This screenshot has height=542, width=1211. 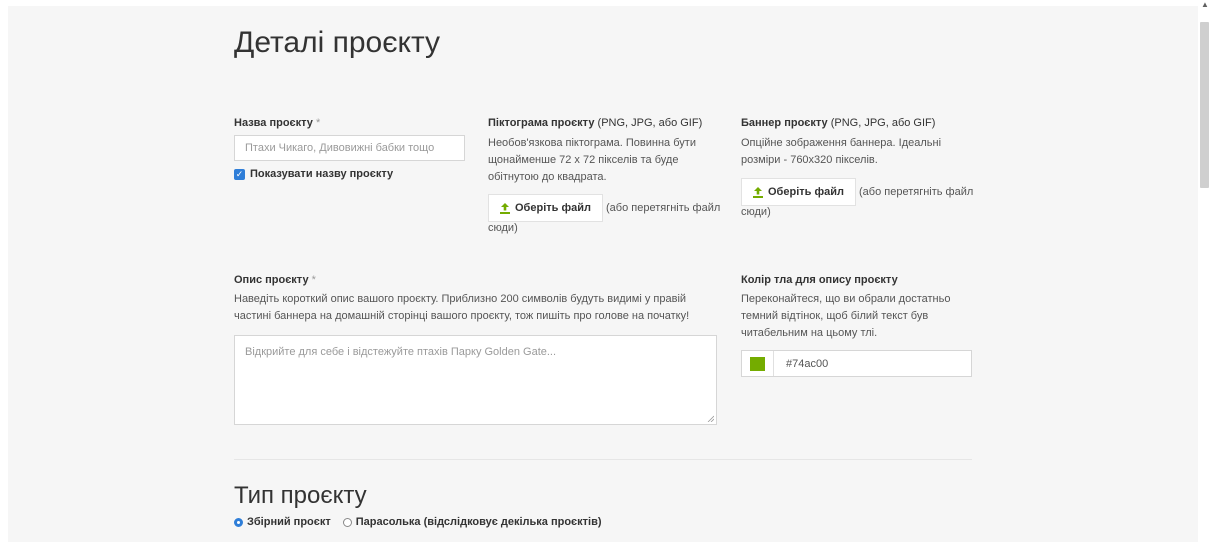 I want to click on checkbox-checked-icon: ✓, so click(x=239, y=174).